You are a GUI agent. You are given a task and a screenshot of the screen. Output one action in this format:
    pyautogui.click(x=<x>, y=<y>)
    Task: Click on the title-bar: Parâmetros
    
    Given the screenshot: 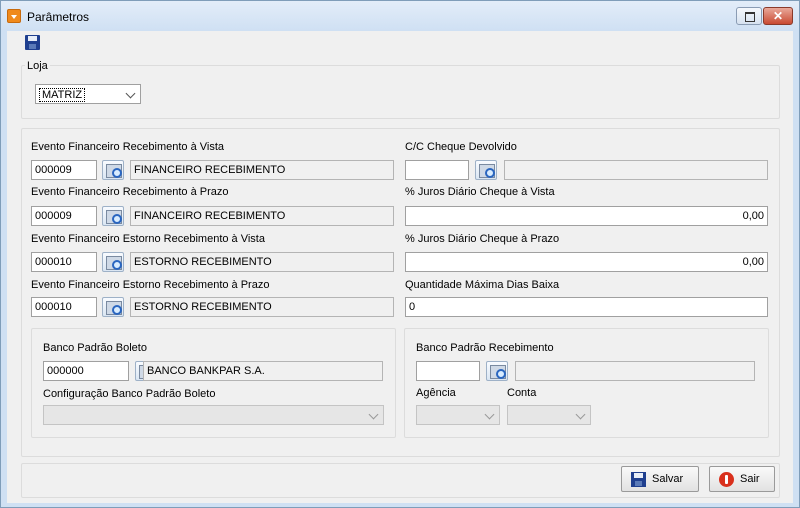 What is the action you would take?
    pyautogui.click(x=400, y=16)
    